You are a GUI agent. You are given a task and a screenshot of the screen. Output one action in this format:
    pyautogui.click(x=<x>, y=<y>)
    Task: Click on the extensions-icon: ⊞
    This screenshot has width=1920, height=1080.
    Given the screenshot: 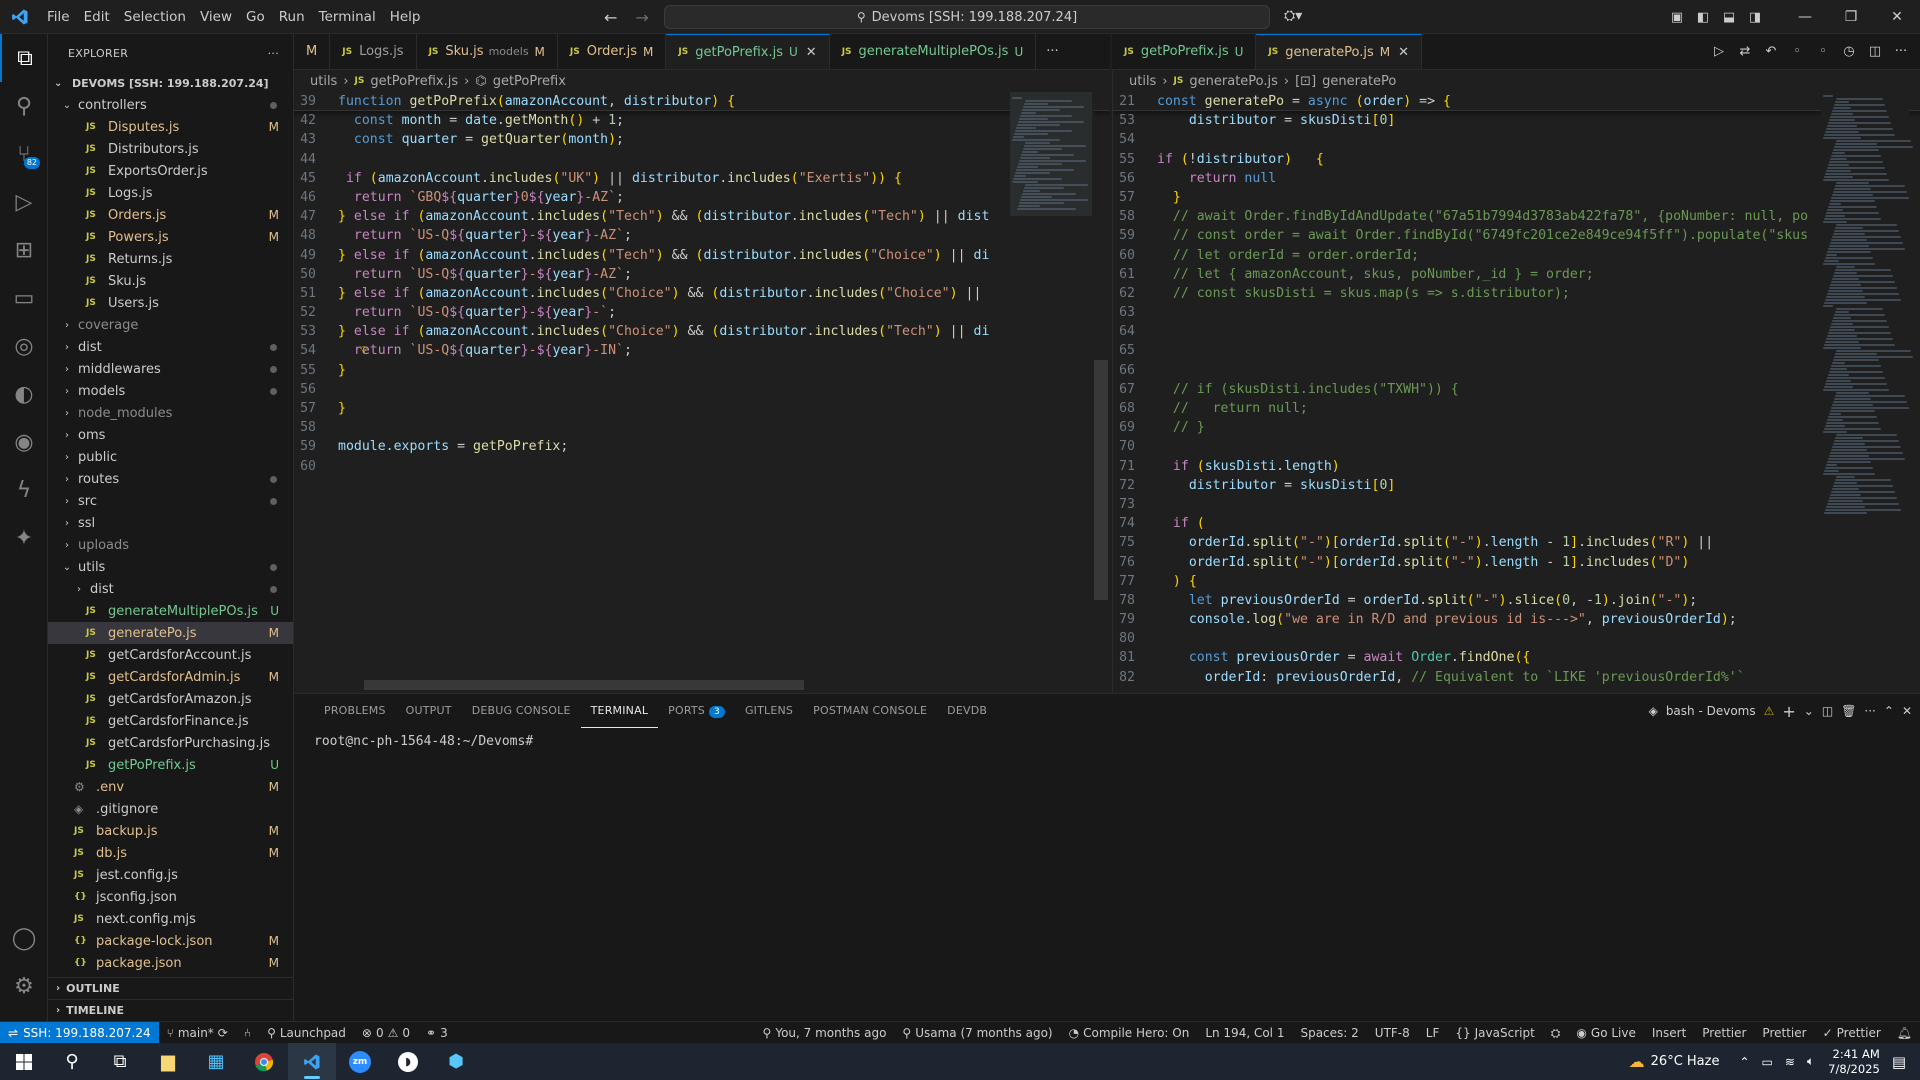 What is the action you would take?
    pyautogui.click(x=24, y=250)
    